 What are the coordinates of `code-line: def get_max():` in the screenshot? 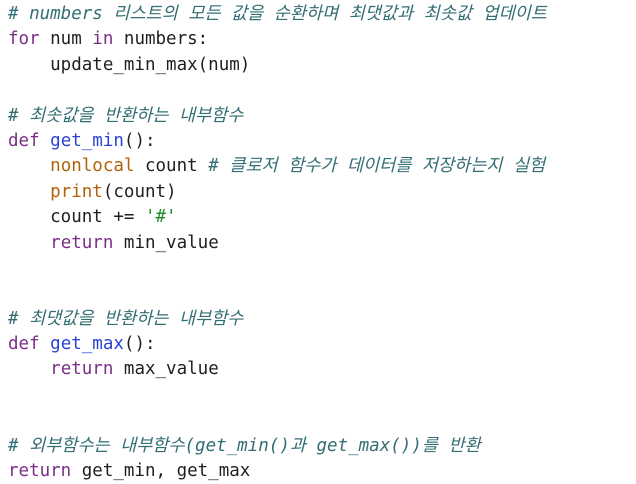 It's located at (277, 344).